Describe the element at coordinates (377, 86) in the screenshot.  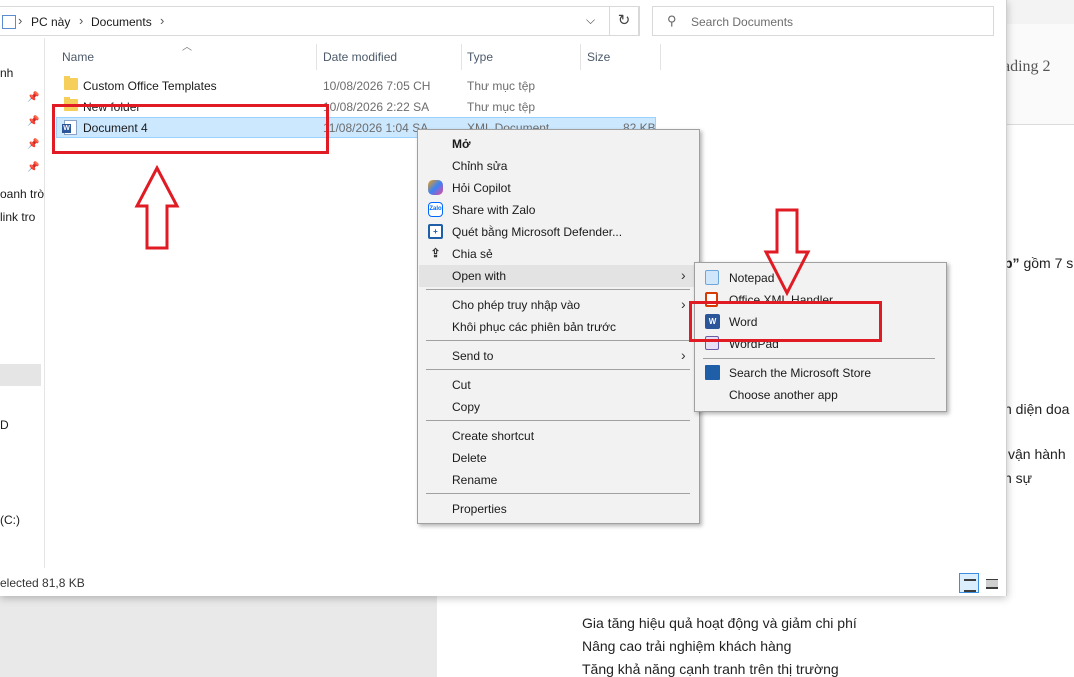
I see `file-date: 10/08/2026 7:05 CH` at that location.